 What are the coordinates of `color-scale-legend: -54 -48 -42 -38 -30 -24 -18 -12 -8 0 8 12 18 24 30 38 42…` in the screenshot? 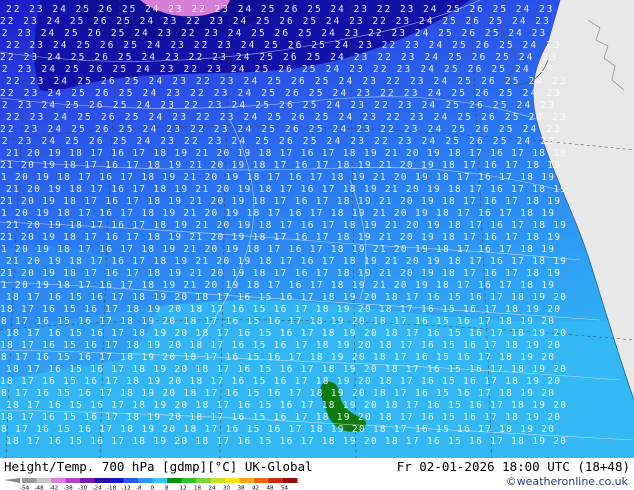 It's located at (151, 484).